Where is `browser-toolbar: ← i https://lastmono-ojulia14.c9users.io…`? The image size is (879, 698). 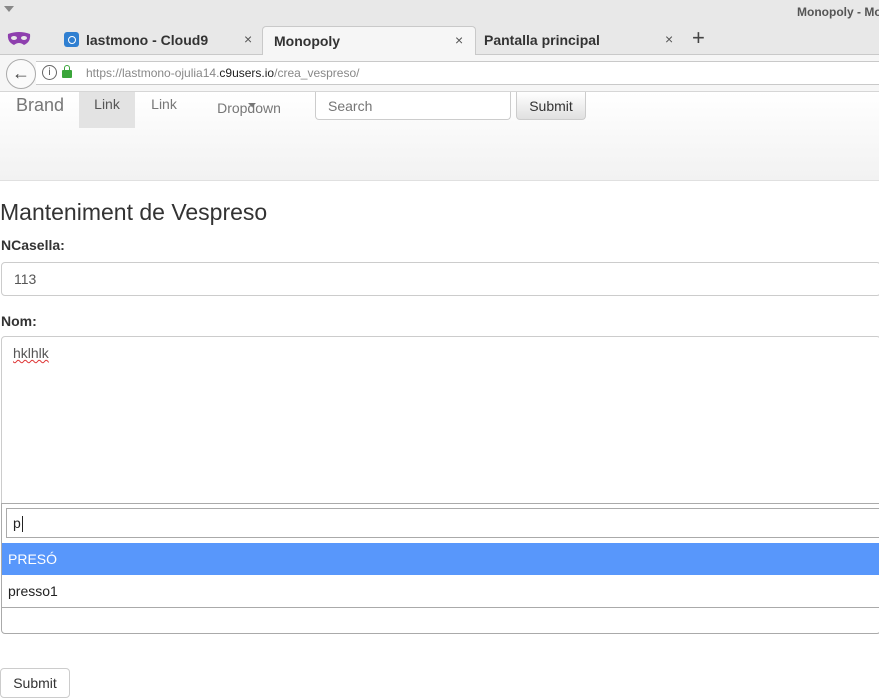 browser-toolbar: ← i https://lastmono-ojulia14.c9users.io… is located at coordinates (439, 73).